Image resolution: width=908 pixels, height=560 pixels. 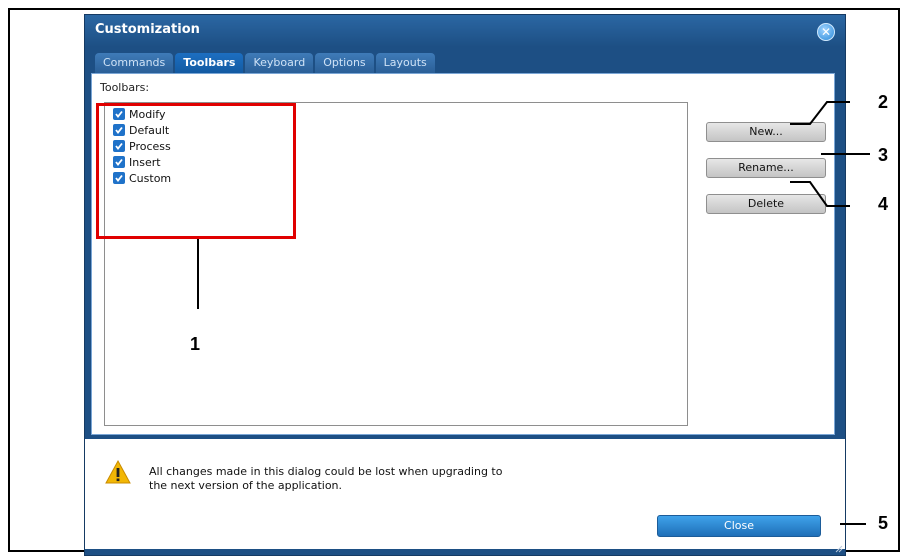 I want to click on toolbars-label: Toolbars:, so click(x=125, y=87).